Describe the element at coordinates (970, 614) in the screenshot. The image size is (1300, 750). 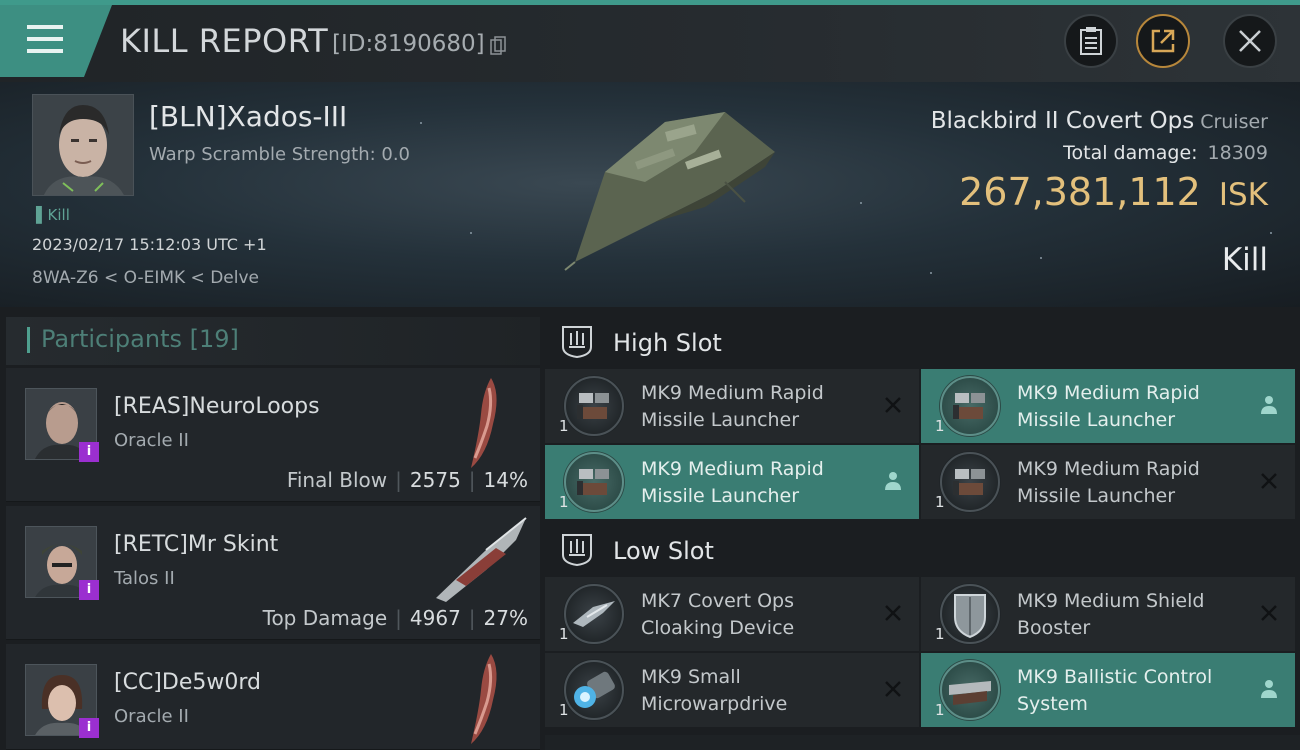
I see `shield-booster-icon` at that location.